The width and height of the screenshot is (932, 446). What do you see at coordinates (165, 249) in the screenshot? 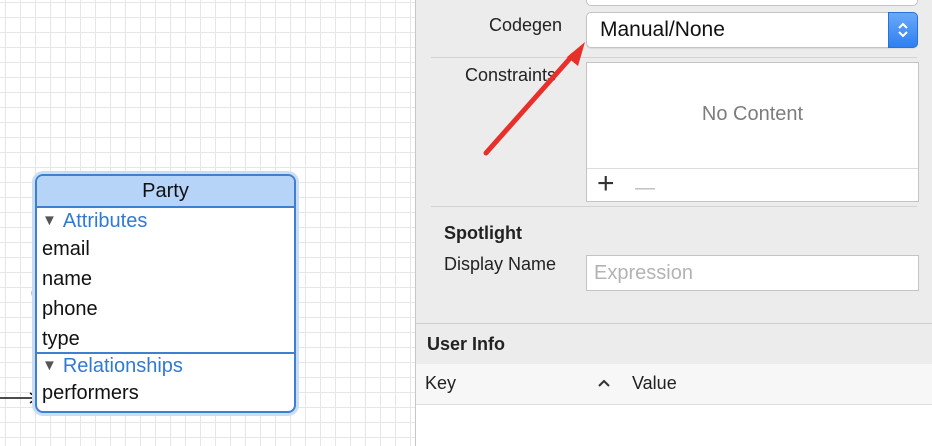
I see `attribute-row: email` at bounding box center [165, 249].